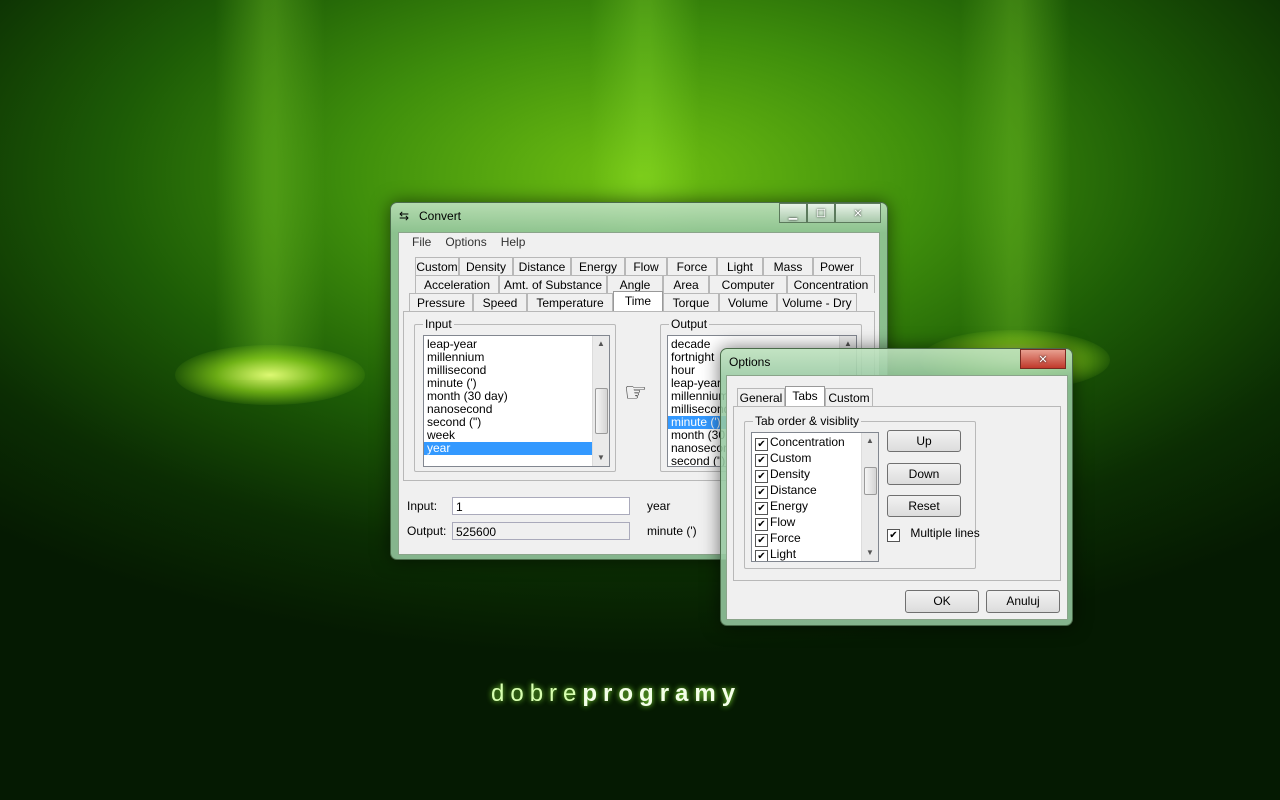 Image resolution: width=1280 pixels, height=800 pixels. Describe the element at coordinates (1023, 601) in the screenshot. I see `cancel-button: Anuluj` at that location.